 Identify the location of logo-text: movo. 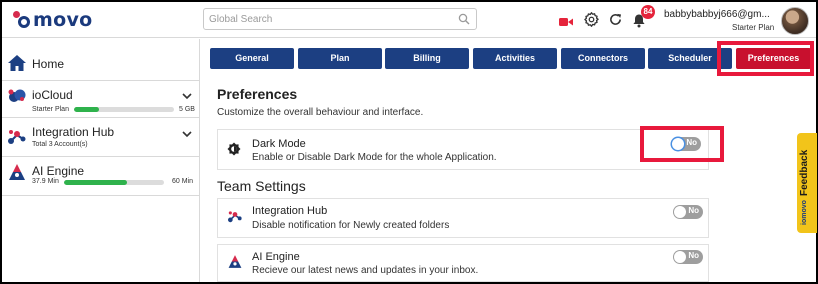
(63, 20).